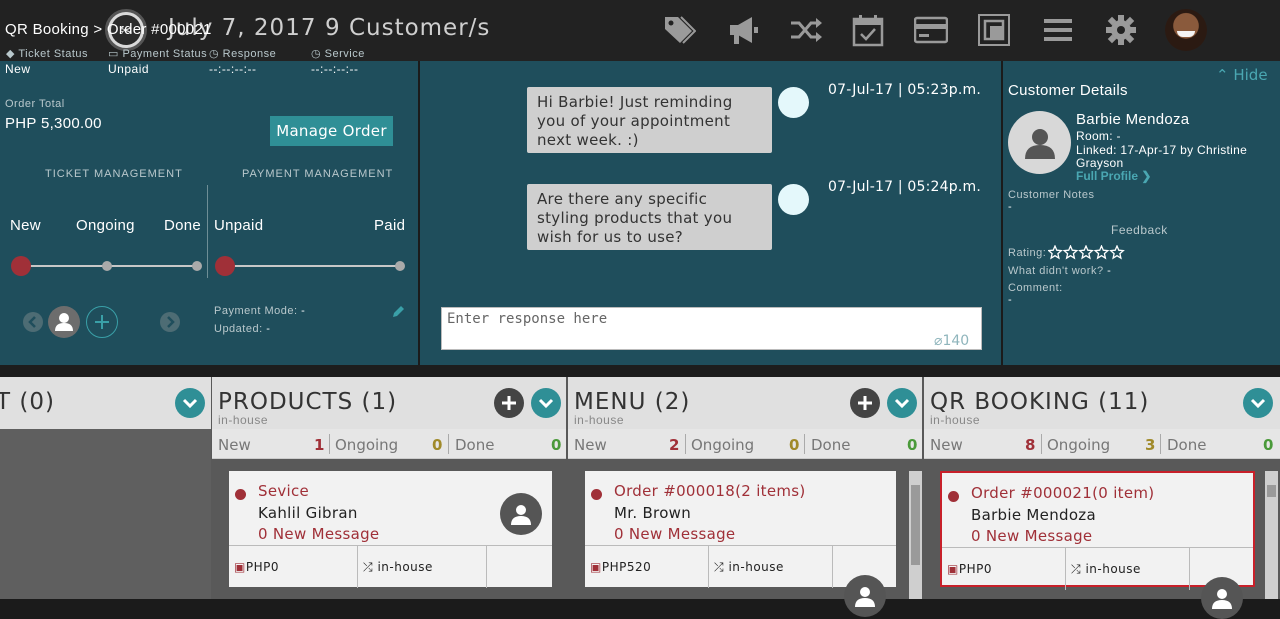  Describe the element at coordinates (316, 54) in the screenshot. I see `clock-icon: ◷` at that location.